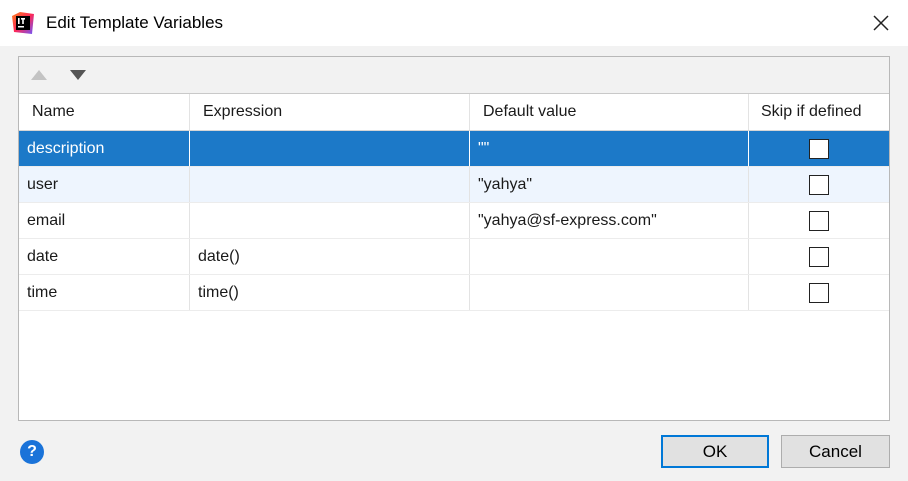  What do you see at coordinates (39, 75) in the screenshot?
I see `triangle-up-icon` at bounding box center [39, 75].